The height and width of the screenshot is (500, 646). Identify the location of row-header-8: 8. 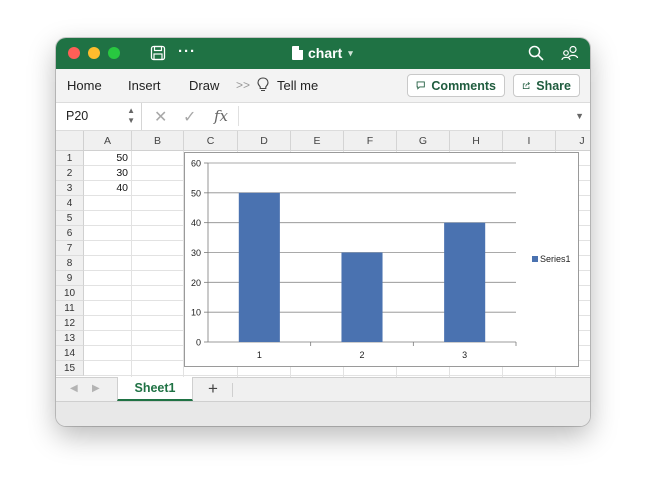
(70, 263).